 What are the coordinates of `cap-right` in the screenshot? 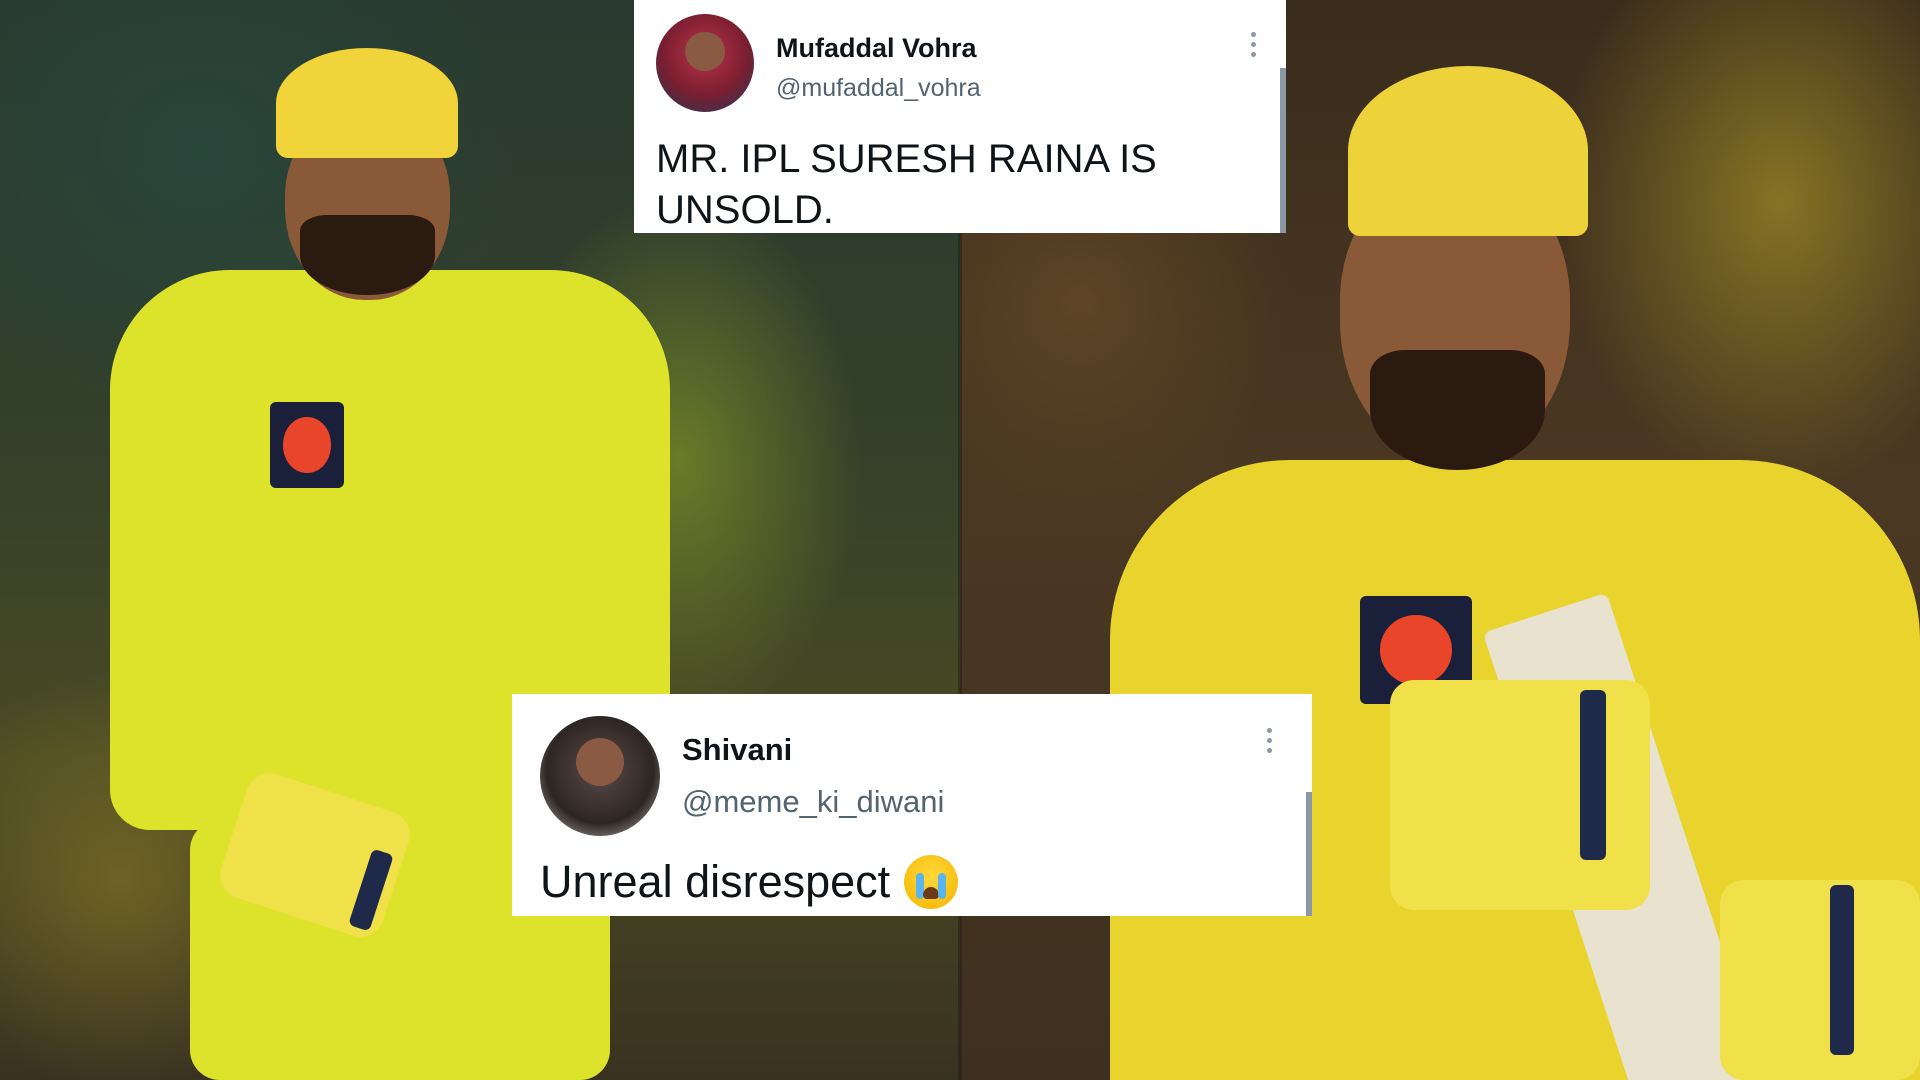 It's located at (1468, 151).